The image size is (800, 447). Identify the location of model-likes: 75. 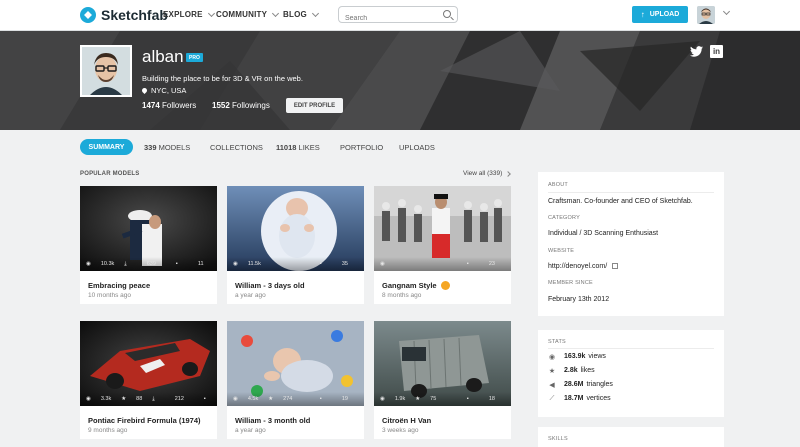
(433, 399).